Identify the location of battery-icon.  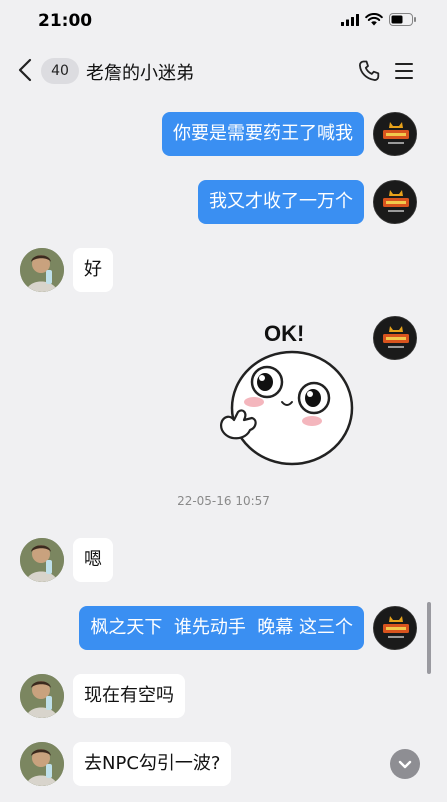
(402, 19).